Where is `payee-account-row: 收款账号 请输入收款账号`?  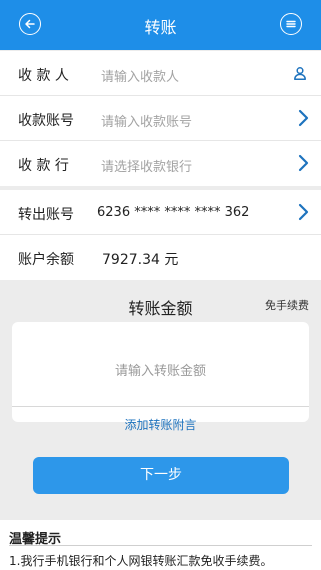 payee-account-row: 收款账号 请输入收款账号 is located at coordinates (160, 118).